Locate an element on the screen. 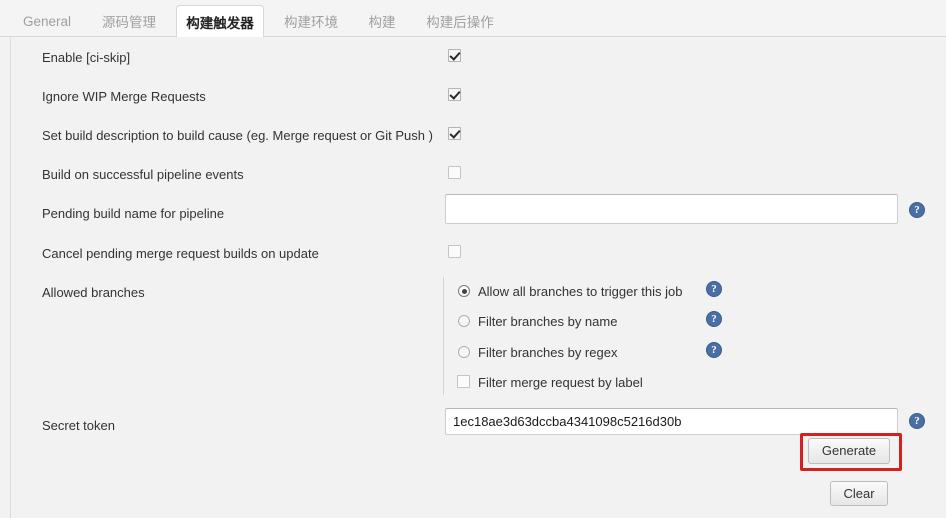  label-secret-token: Secret token is located at coordinates (78, 425).